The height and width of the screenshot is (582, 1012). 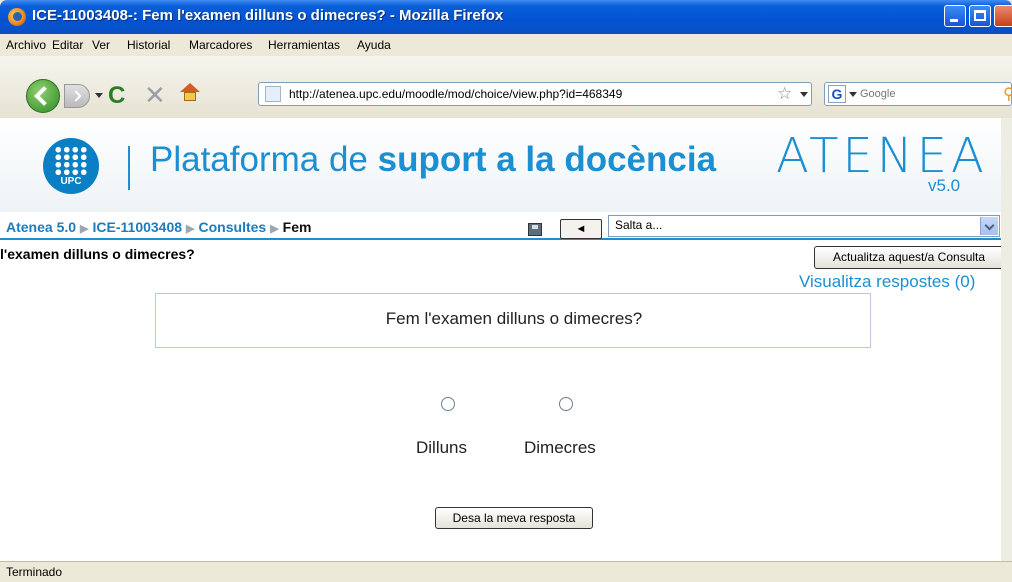 What do you see at coordinates (34, 572) in the screenshot?
I see `status-text: Terminado` at bounding box center [34, 572].